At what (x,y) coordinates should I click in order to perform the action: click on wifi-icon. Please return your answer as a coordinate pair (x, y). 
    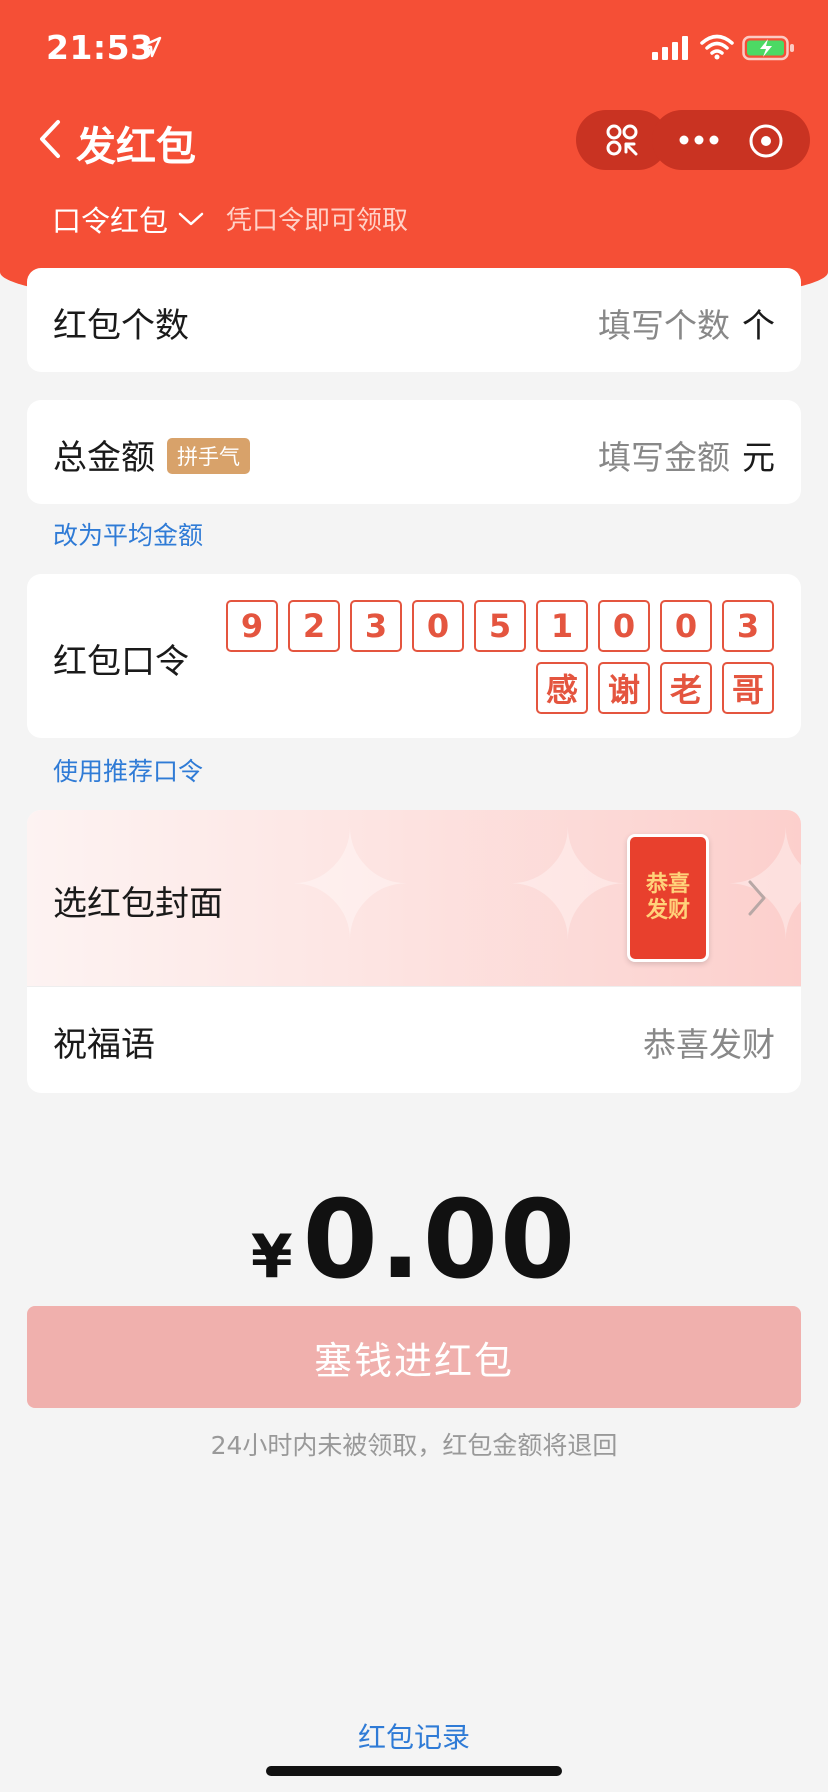
    Looking at the image, I should click on (717, 47).